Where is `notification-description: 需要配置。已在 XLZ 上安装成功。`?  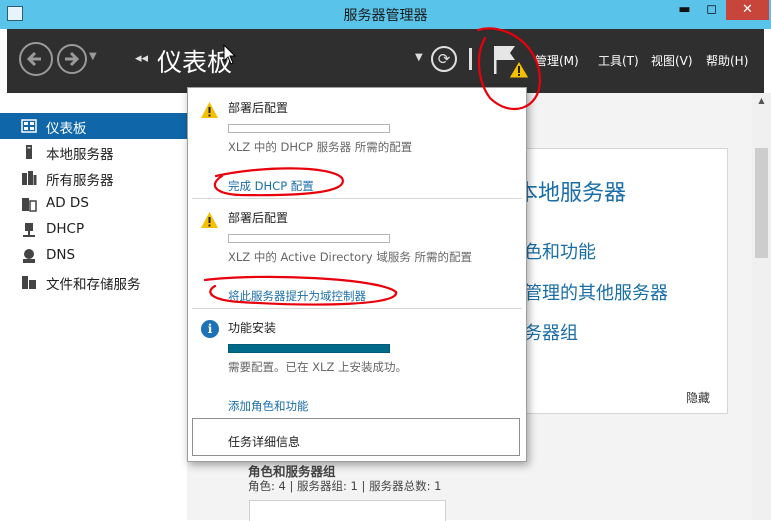
notification-description: 需要配置。已在 XLZ 上安装成功。 is located at coordinates (317, 367).